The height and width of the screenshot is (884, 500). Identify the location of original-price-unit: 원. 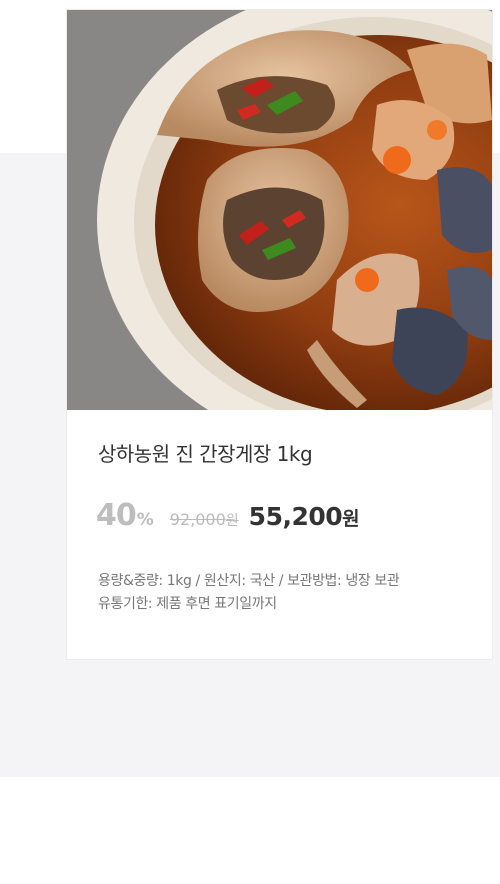
(232, 521).